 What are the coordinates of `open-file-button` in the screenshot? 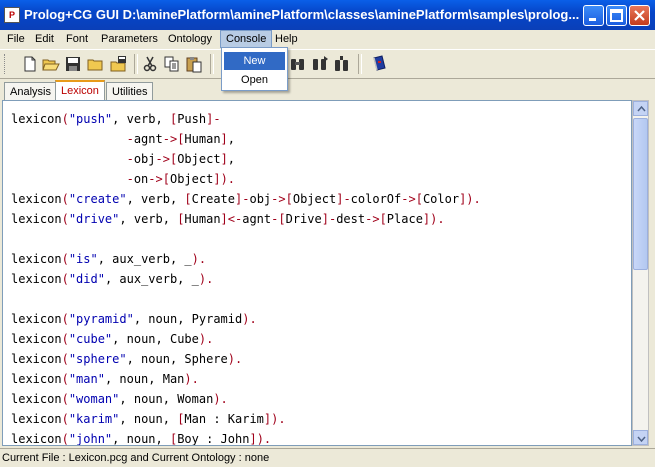 It's located at (51, 64).